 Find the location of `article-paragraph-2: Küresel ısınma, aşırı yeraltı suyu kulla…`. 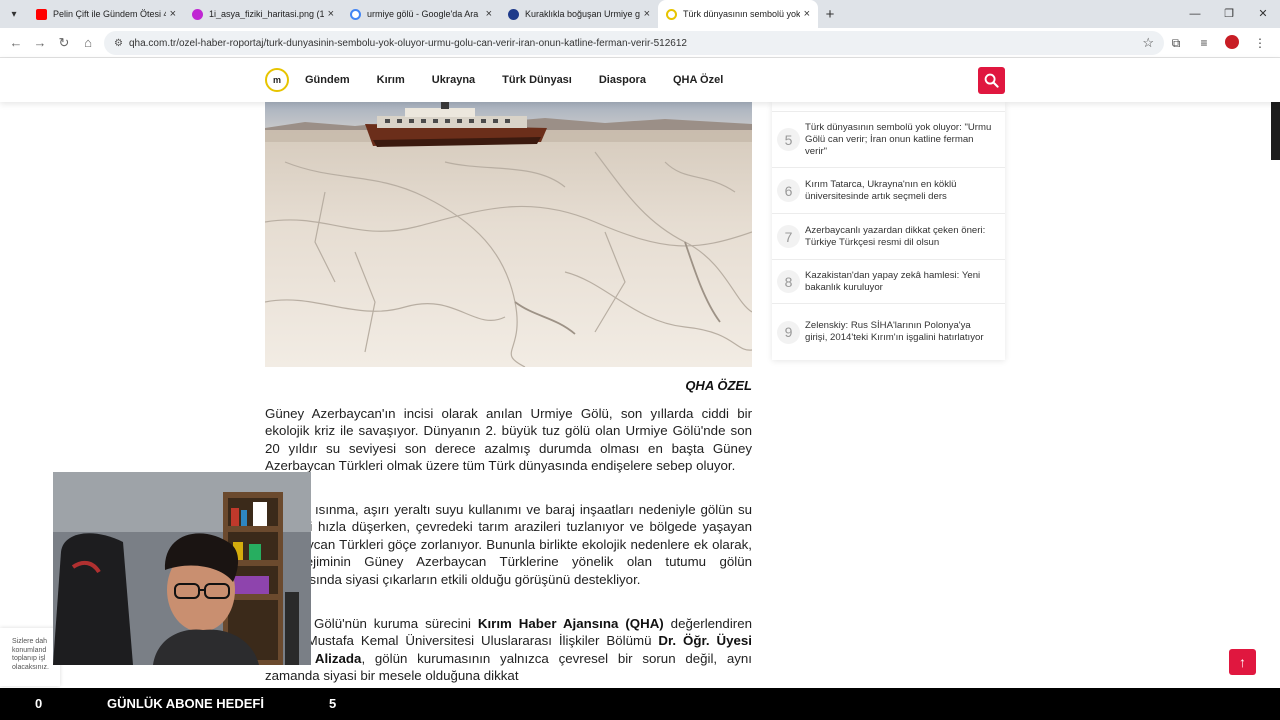

article-paragraph-2: Küresel ısınma, aşırı yeraltı suyu kulla… is located at coordinates (508, 544).